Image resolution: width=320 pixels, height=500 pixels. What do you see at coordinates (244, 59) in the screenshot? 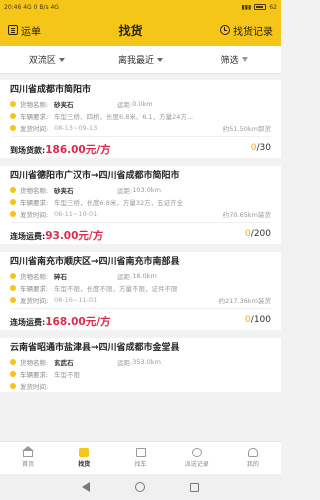
I see `funnel-icon` at bounding box center [244, 59].